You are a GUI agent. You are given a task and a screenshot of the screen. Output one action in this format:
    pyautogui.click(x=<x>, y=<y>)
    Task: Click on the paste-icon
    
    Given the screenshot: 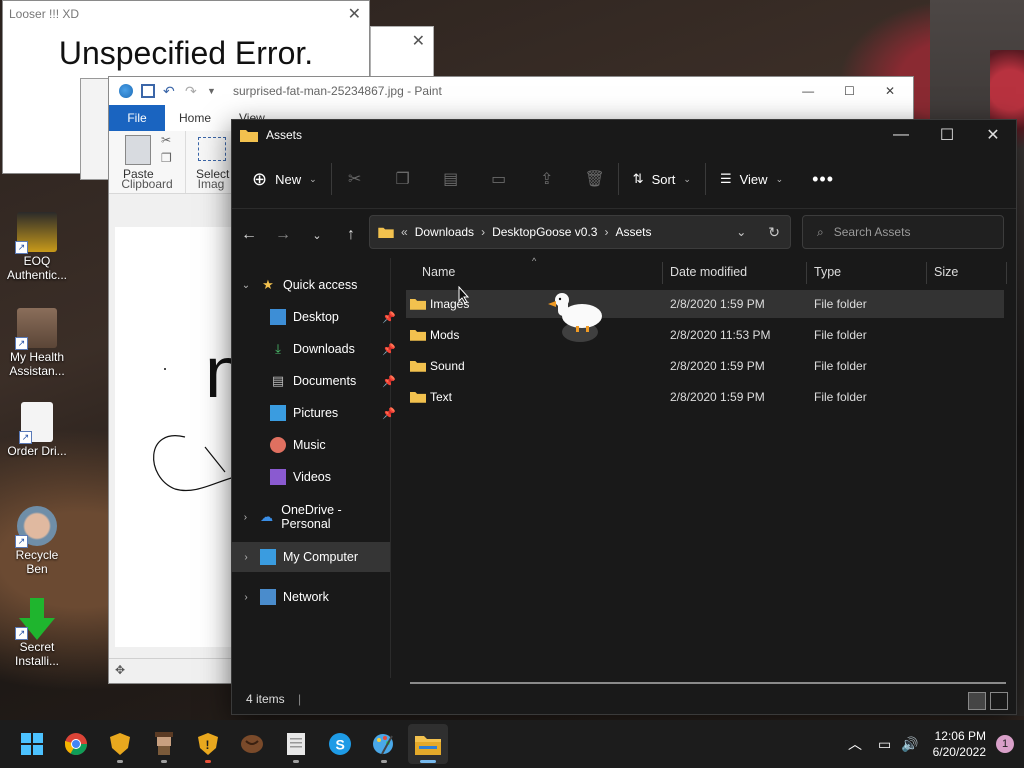 What is the action you would take?
    pyautogui.click(x=138, y=150)
    